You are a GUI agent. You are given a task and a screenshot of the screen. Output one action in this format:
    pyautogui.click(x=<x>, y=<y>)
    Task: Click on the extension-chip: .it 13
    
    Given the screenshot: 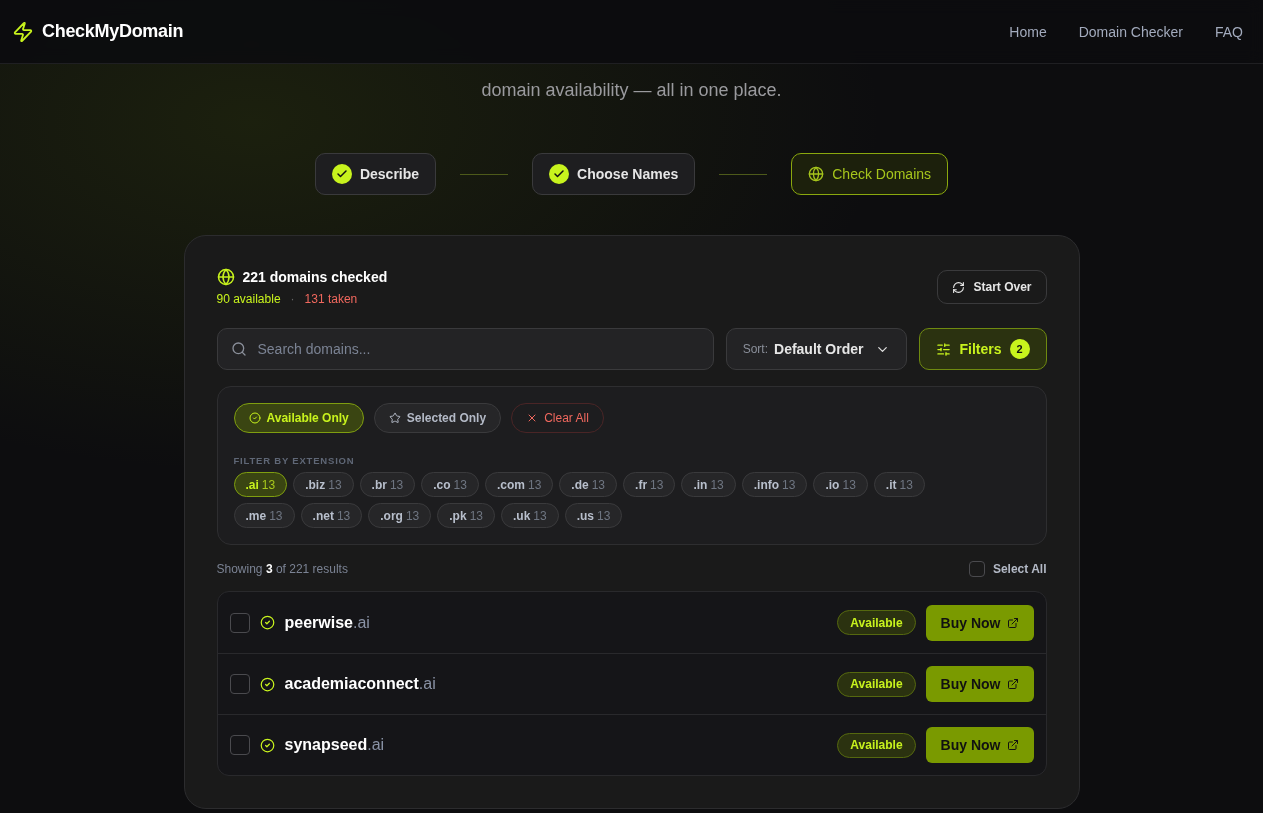 What is the action you would take?
    pyautogui.click(x=899, y=484)
    